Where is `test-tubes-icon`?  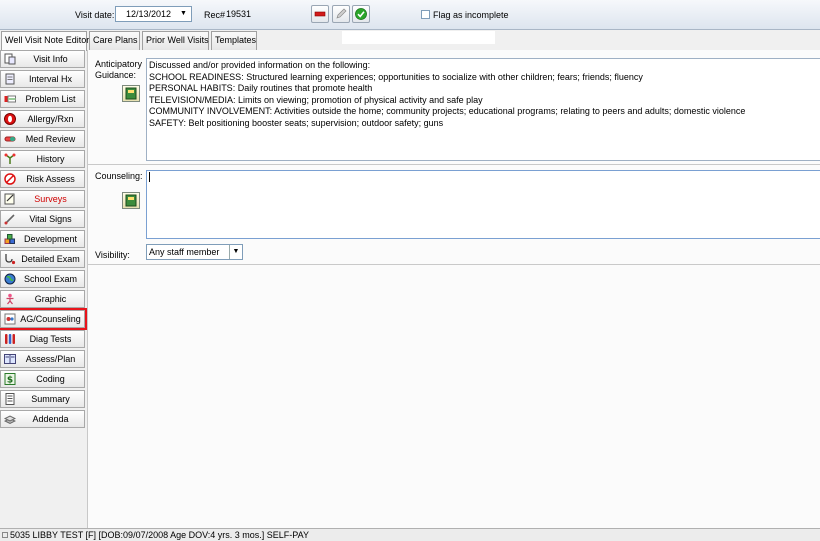
test-tubes-icon is located at coordinates (10, 339).